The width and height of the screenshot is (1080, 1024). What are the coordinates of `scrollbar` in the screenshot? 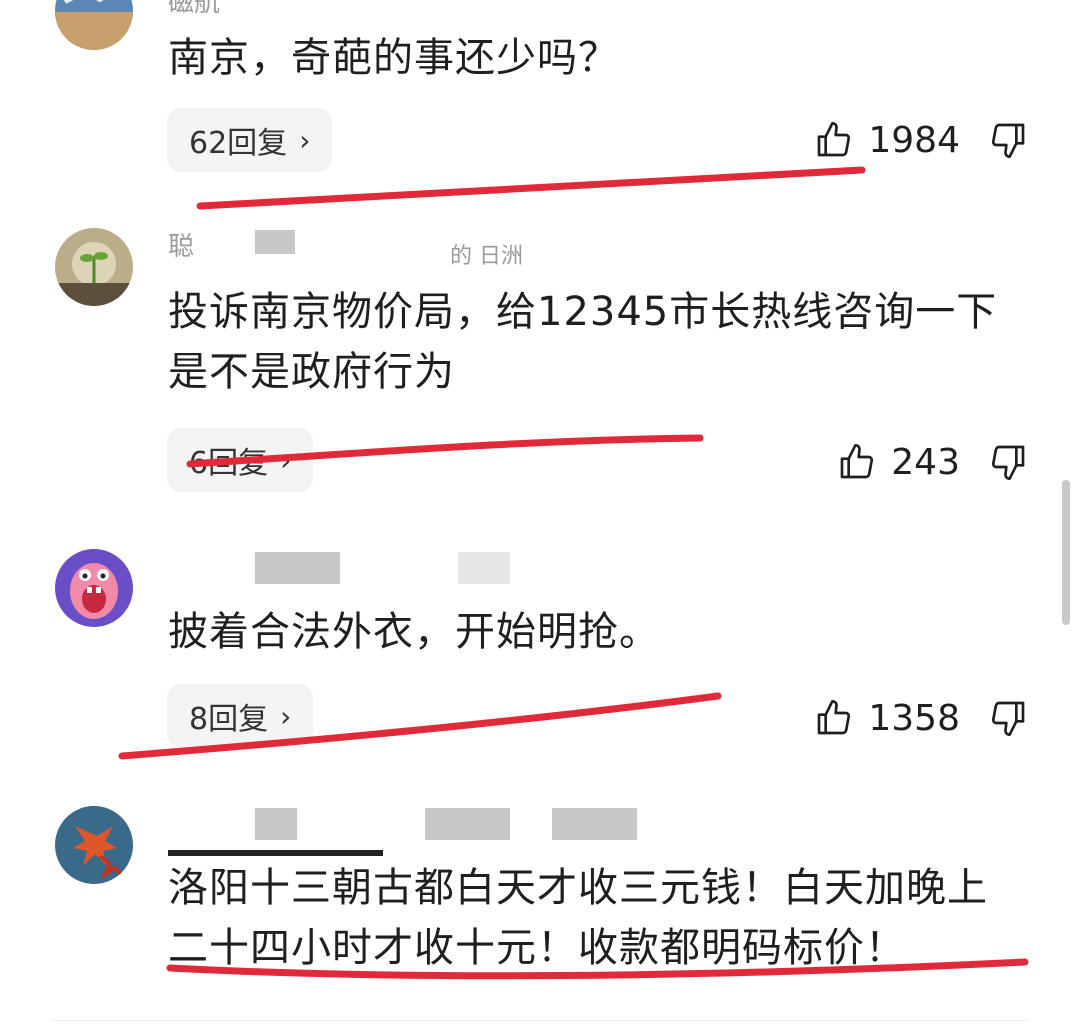 It's located at (1066, 552).